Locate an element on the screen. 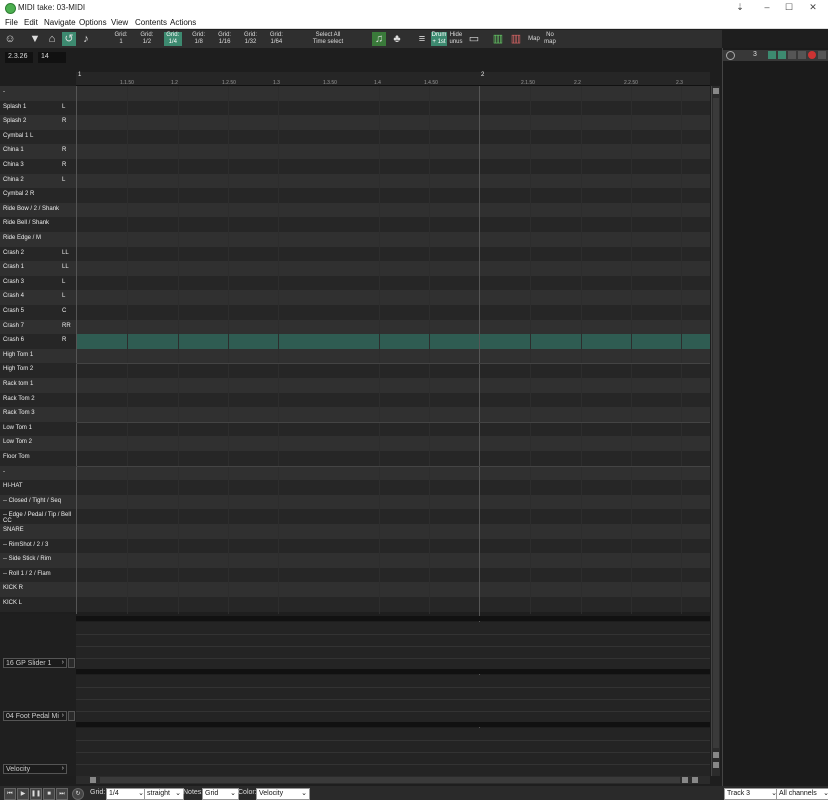  grid-1-button: Grid: 1/2 is located at coordinates (147, 39).